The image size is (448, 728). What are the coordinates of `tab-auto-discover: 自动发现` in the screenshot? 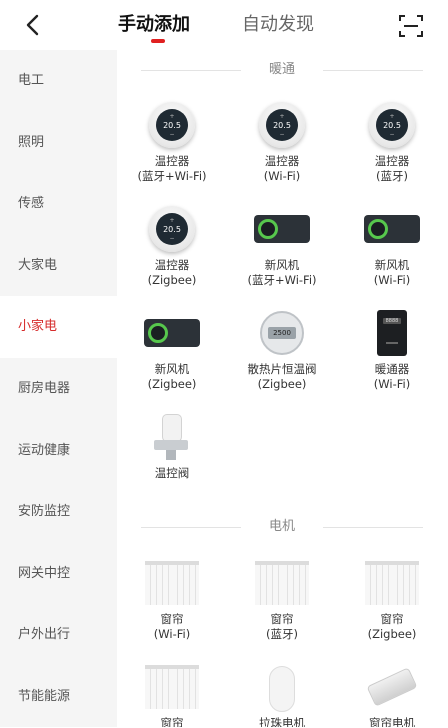 It's located at (278, 25).